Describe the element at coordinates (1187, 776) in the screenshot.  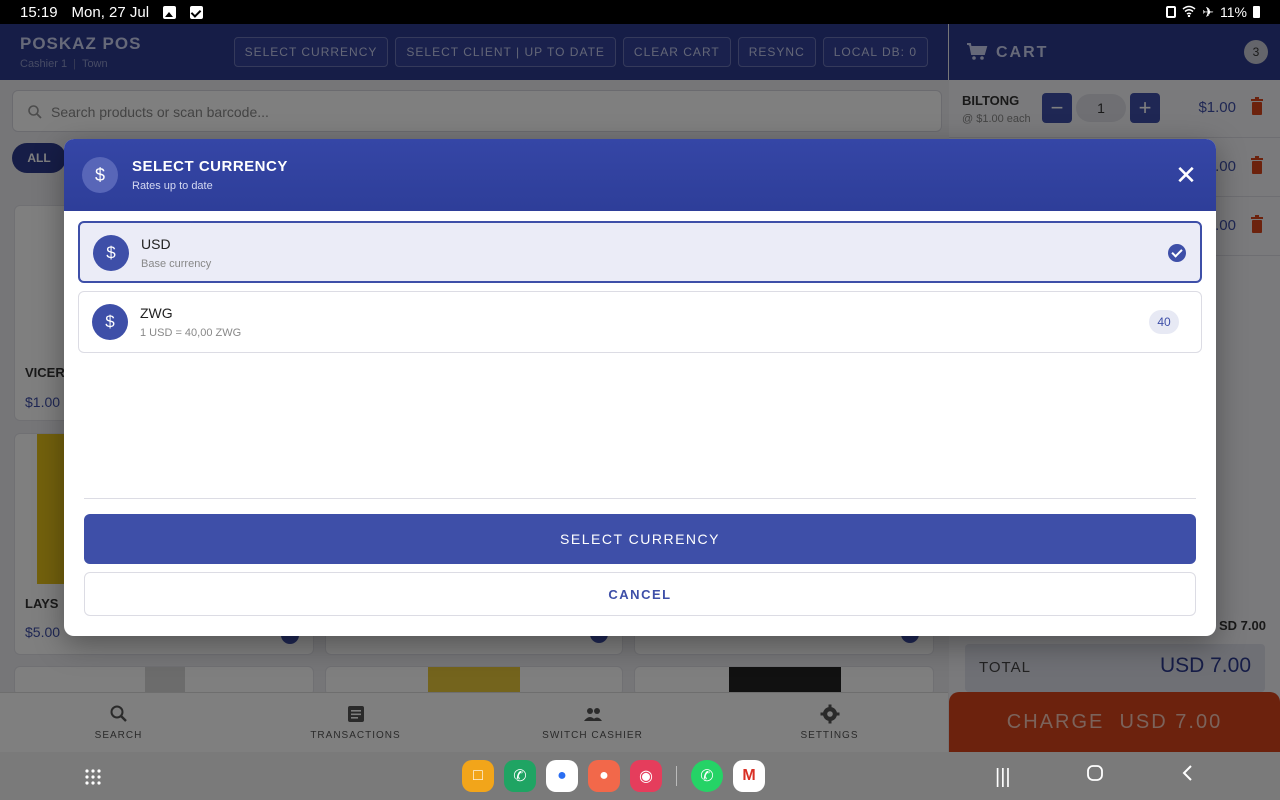
I see `back-icon` at that location.